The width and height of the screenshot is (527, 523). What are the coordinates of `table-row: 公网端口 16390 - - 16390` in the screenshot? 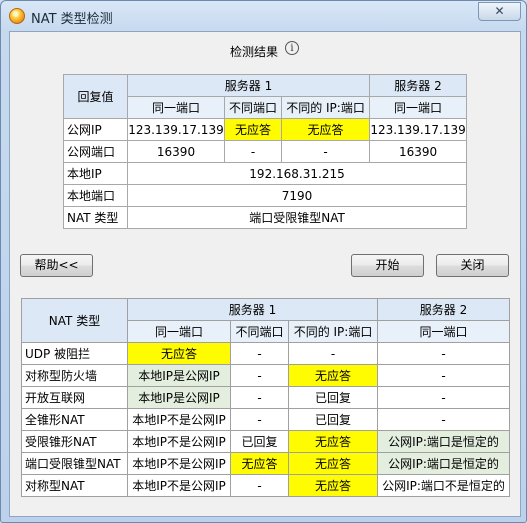 It's located at (265, 151).